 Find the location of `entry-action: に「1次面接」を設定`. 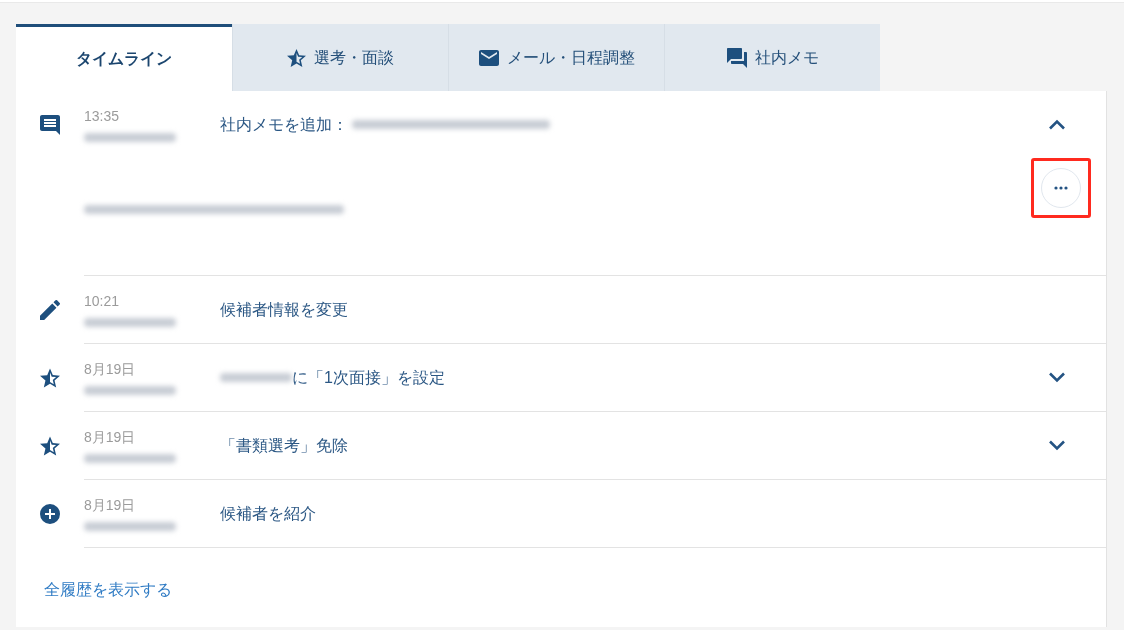

entry-action: に「1次面接」を設定 is located at coordinates (368, 377).